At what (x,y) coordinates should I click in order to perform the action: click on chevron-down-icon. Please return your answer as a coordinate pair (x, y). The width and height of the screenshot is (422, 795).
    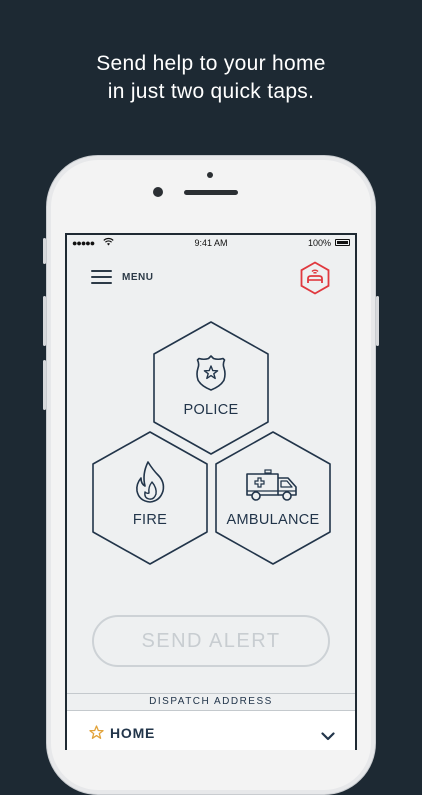
    Looking at the image, I should click on (328, 737).